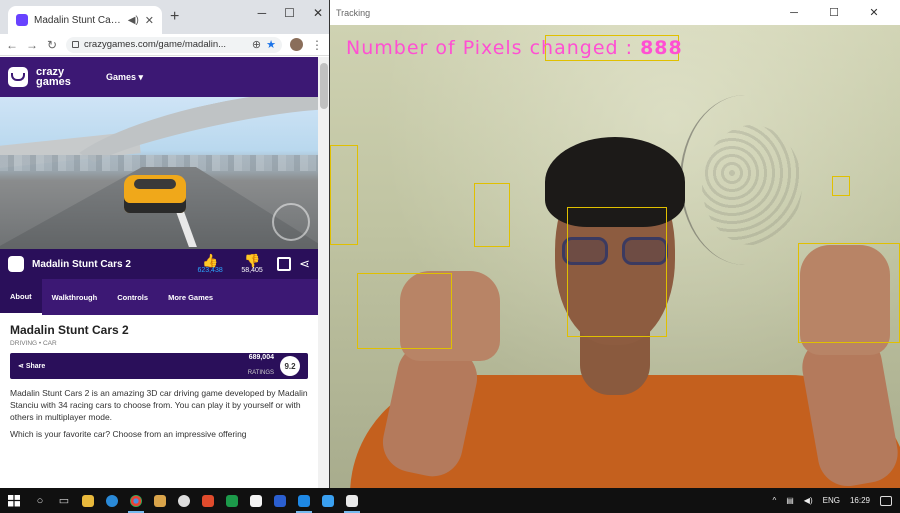  I want to click on fullscreen-icon, so click(284, 264).